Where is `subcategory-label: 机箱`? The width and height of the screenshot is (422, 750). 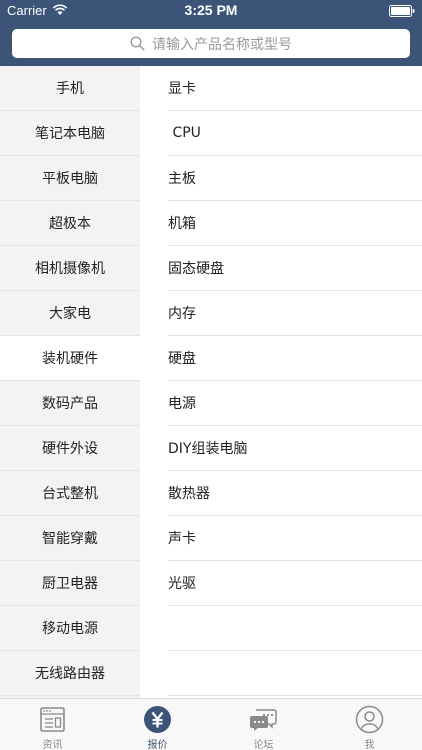 subcategory-label: 机箱 is located at coordinates (182, 224).